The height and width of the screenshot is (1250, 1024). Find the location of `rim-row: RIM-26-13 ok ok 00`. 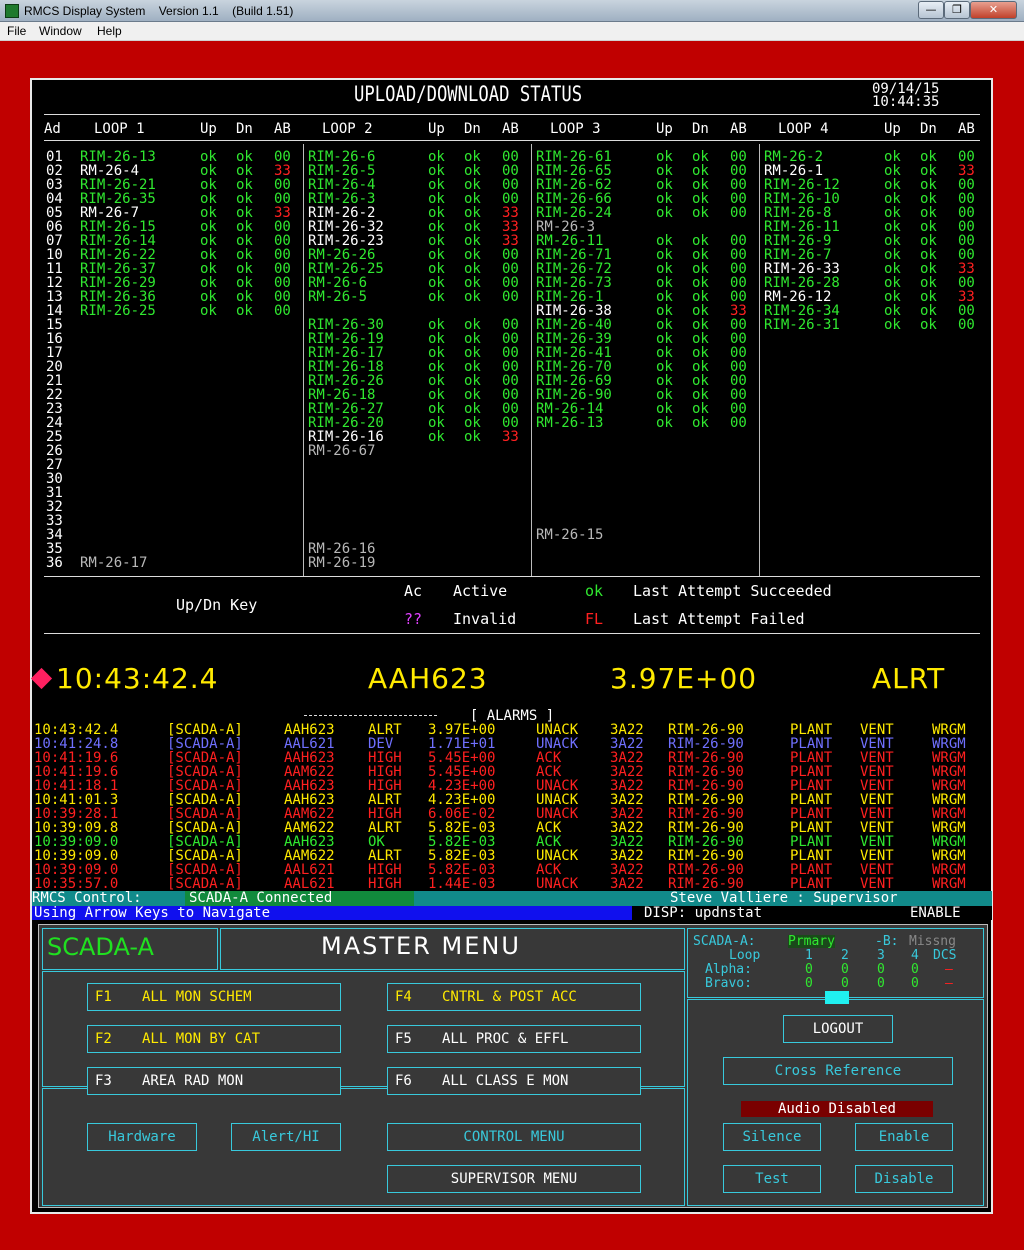

rim-row: RIM-26-13 ok ok 00 is located at coordinates (190, 157).